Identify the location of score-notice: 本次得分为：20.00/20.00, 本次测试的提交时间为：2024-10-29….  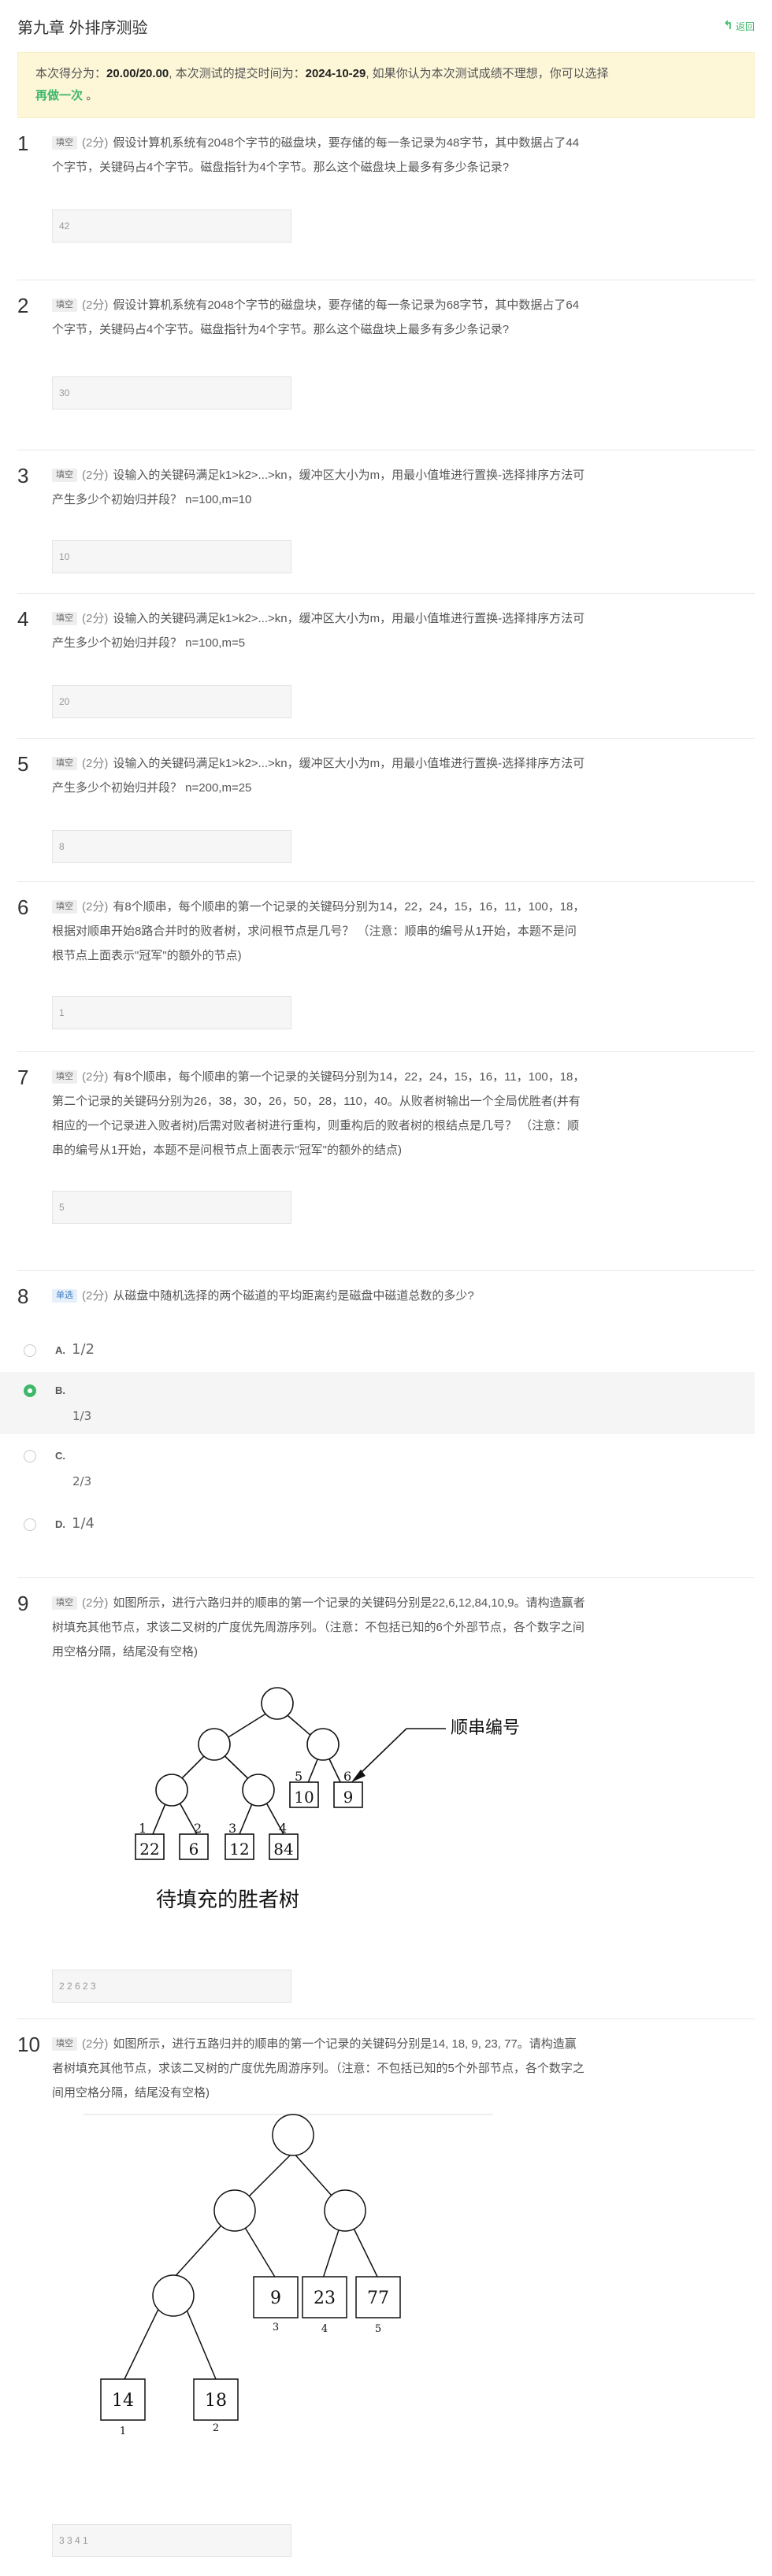
(386, 85).